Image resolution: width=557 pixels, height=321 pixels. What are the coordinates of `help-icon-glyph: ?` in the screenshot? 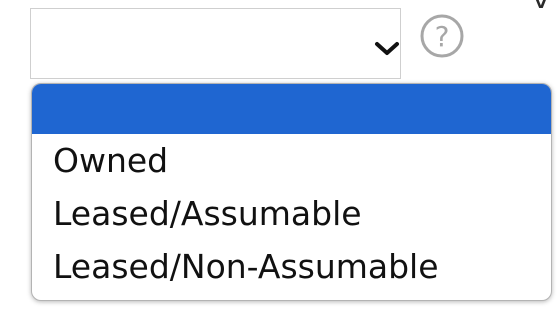 It's located at (442, 36).